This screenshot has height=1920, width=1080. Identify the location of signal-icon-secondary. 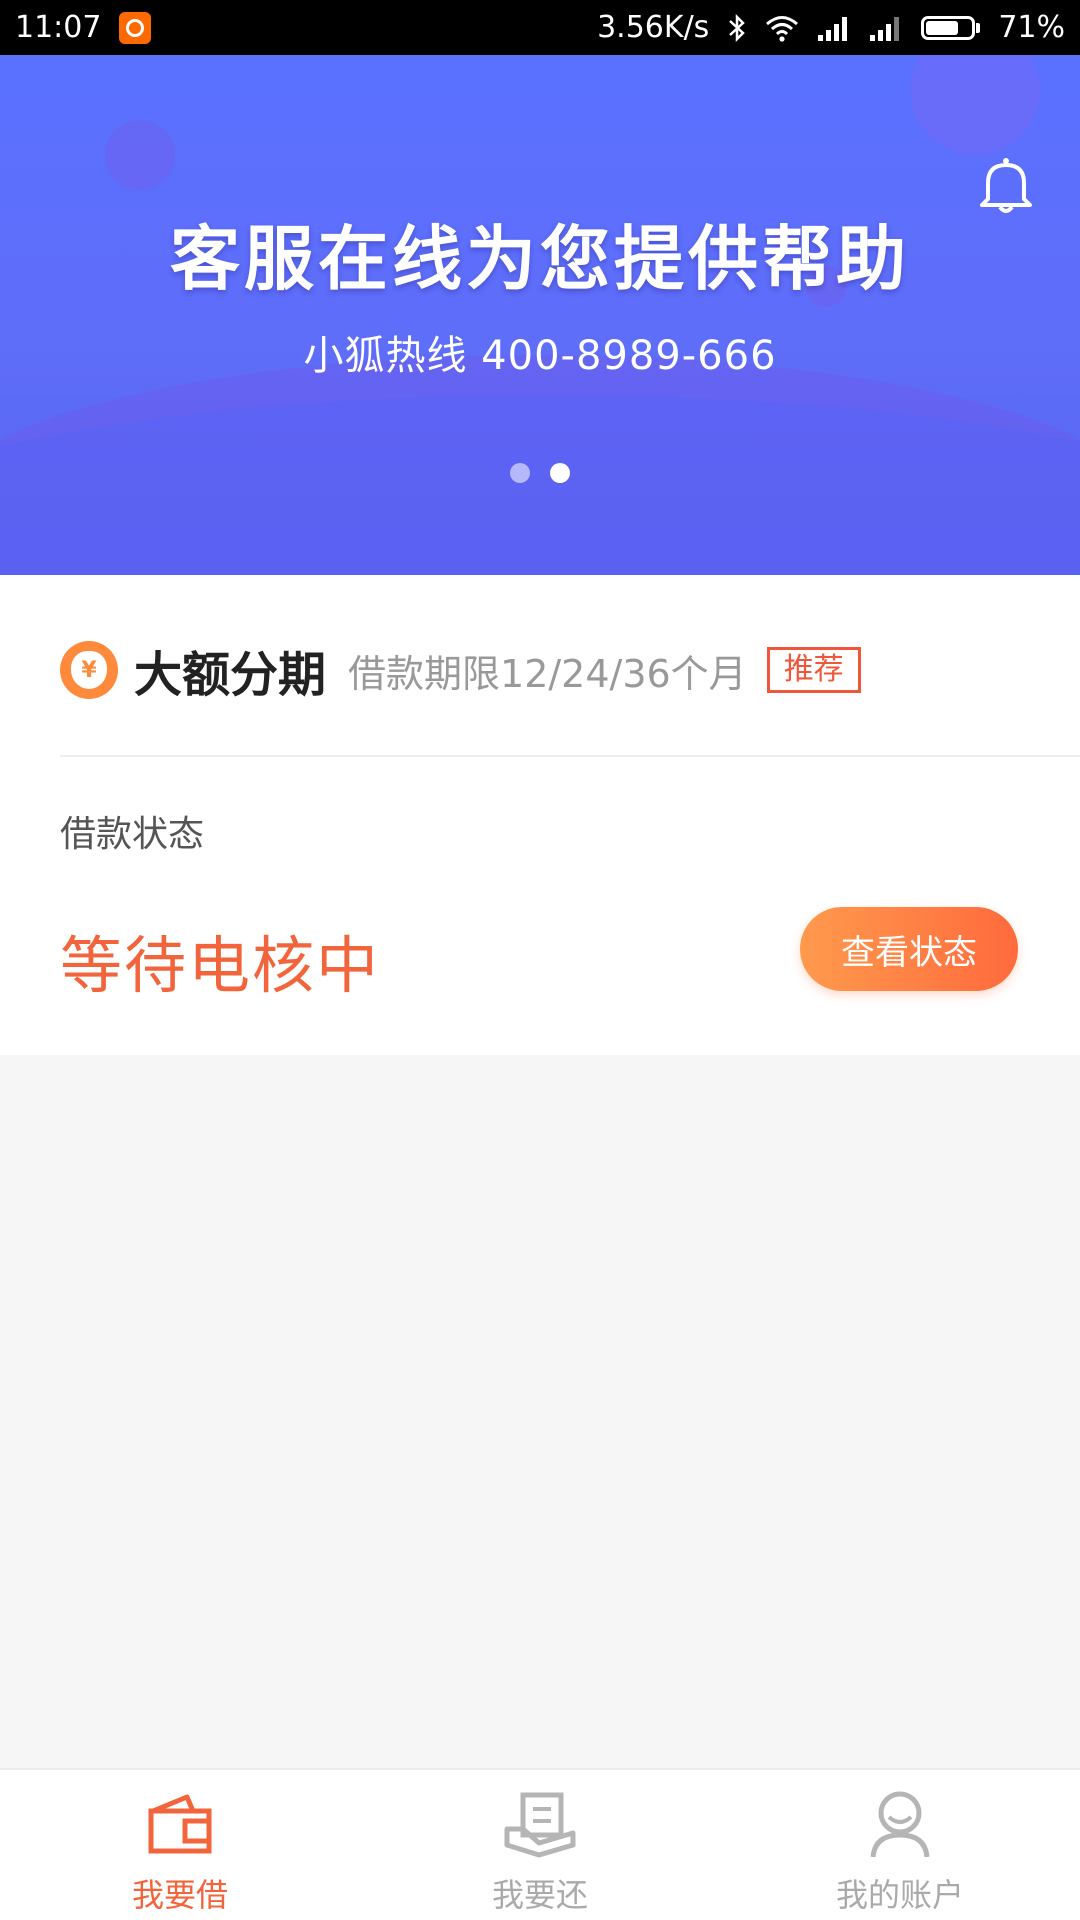
(886, 28).